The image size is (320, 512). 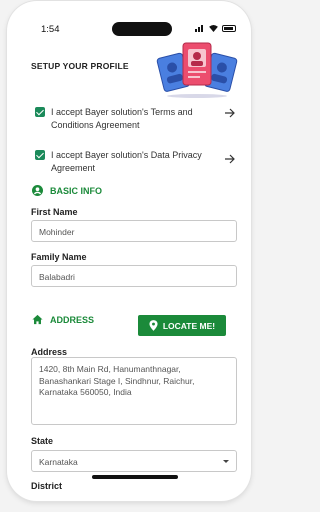 I want to click on privacy-checkbox, so click(x=40, y=155).